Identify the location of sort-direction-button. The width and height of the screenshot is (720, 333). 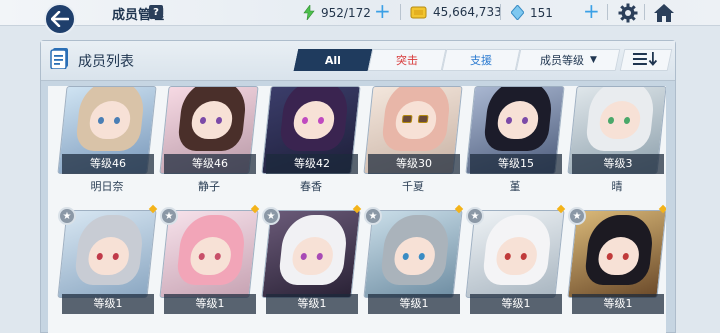
(646, 60).